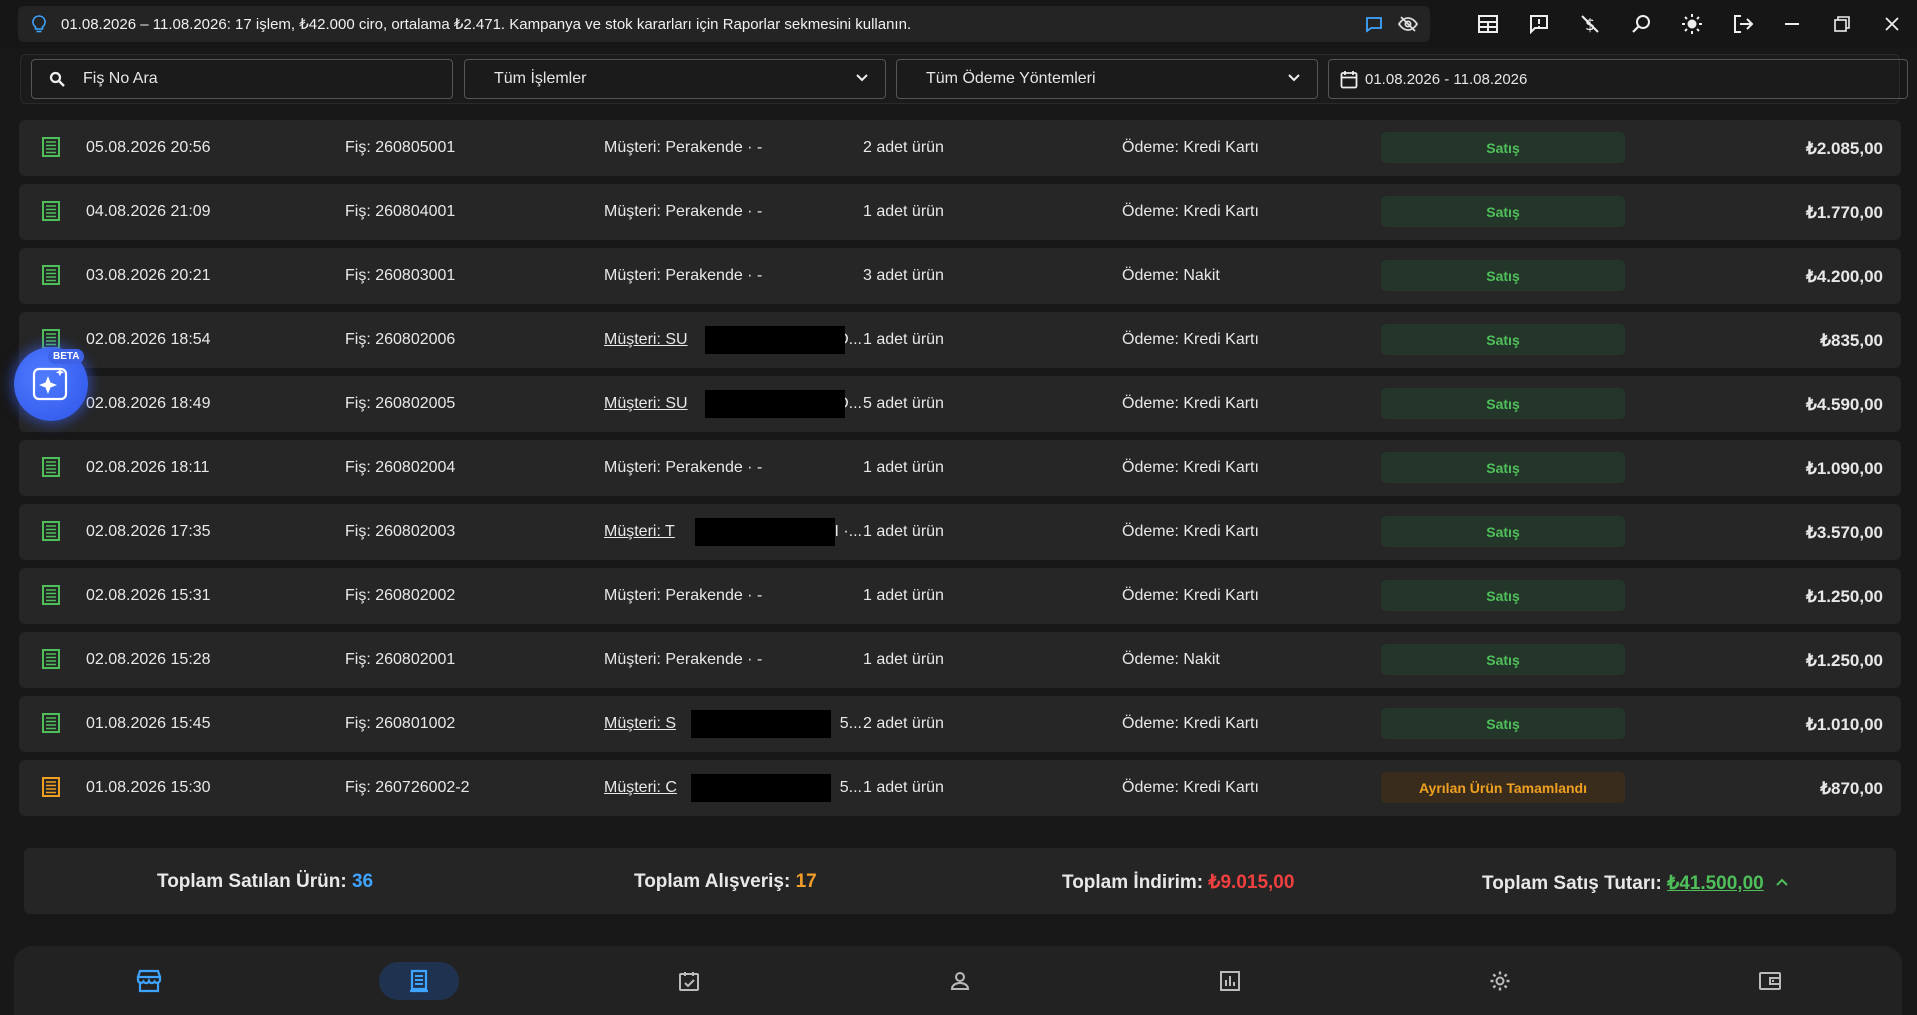 This screenshot has width=1917, height=1015. Describe the element at coordinates (1691, 24) in the screenshot. I see `theme-sun-icon` at that location.